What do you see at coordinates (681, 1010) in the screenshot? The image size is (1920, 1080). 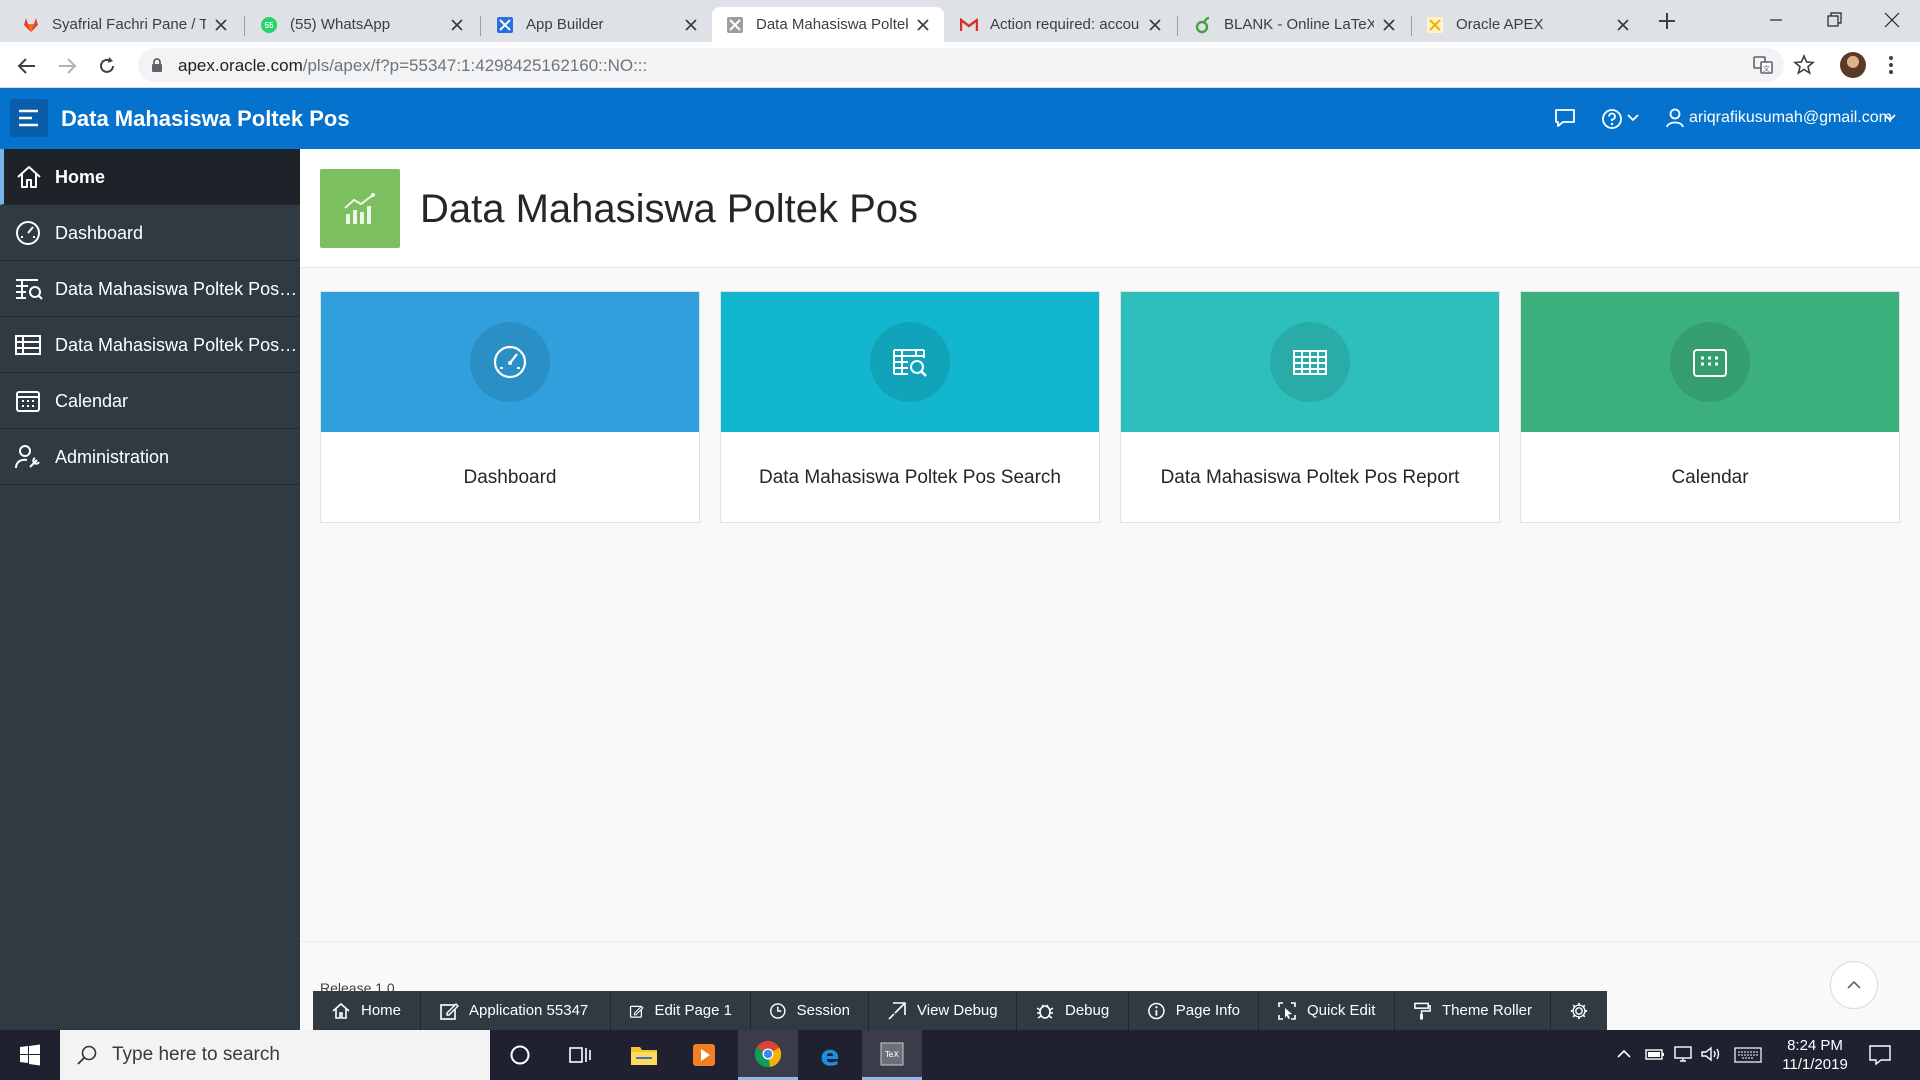 I see `devbar-edit-page-button: Edit Page 1` at bounding box center [681, 1010].